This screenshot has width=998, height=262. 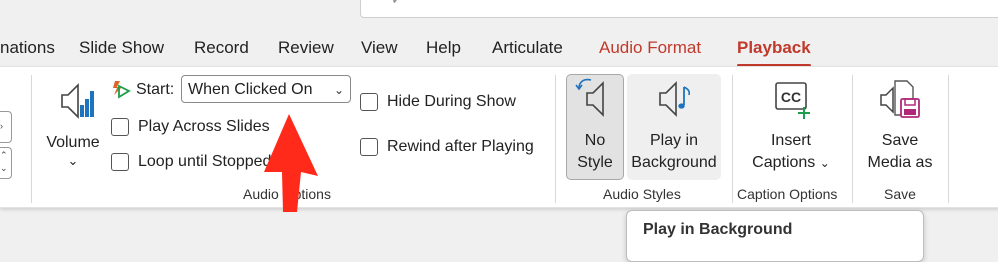 I want to click on insert-captions-label-line1: Insert, so click(x=790, y=140).